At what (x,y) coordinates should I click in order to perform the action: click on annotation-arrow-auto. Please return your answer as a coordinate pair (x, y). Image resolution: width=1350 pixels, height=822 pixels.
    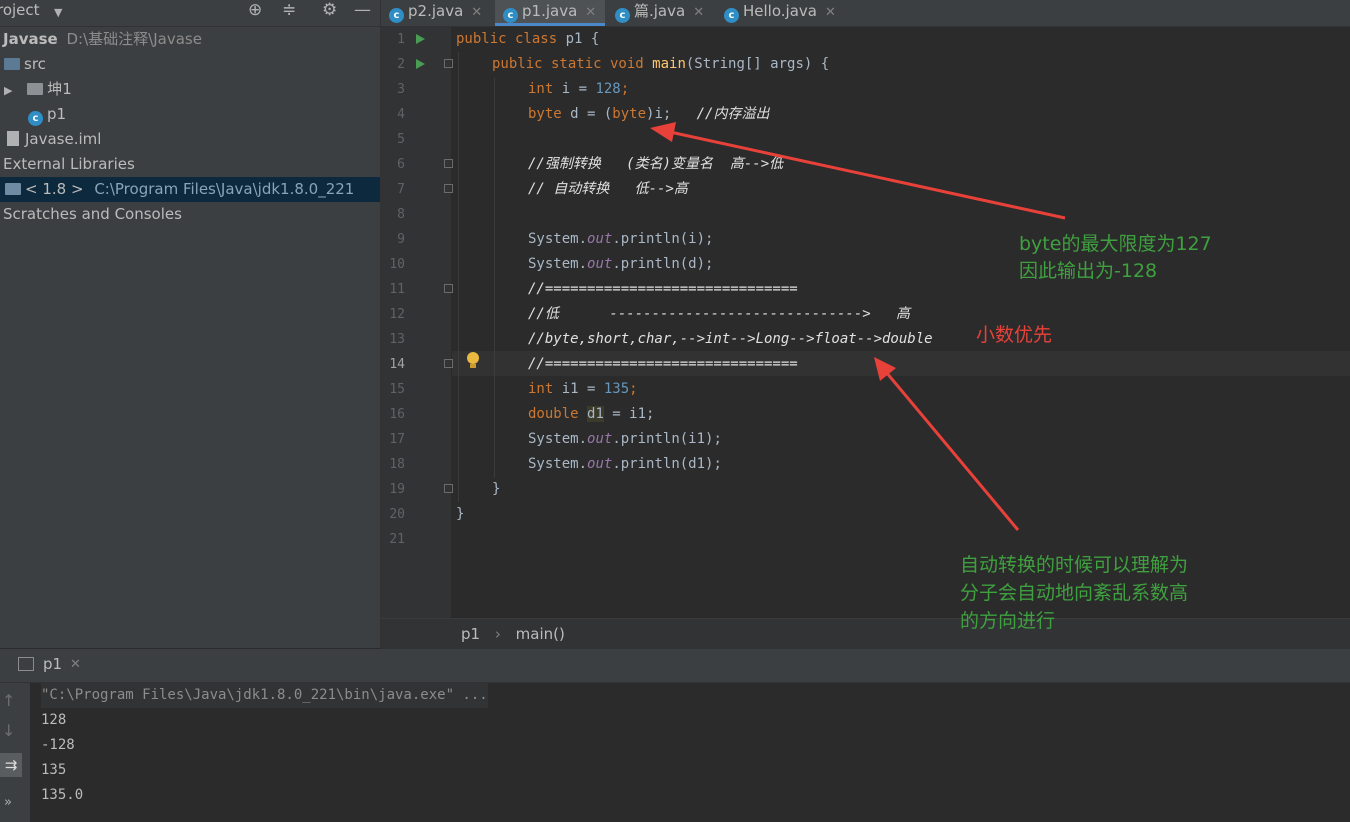
    Looking at the image, I should click on (947, 444).